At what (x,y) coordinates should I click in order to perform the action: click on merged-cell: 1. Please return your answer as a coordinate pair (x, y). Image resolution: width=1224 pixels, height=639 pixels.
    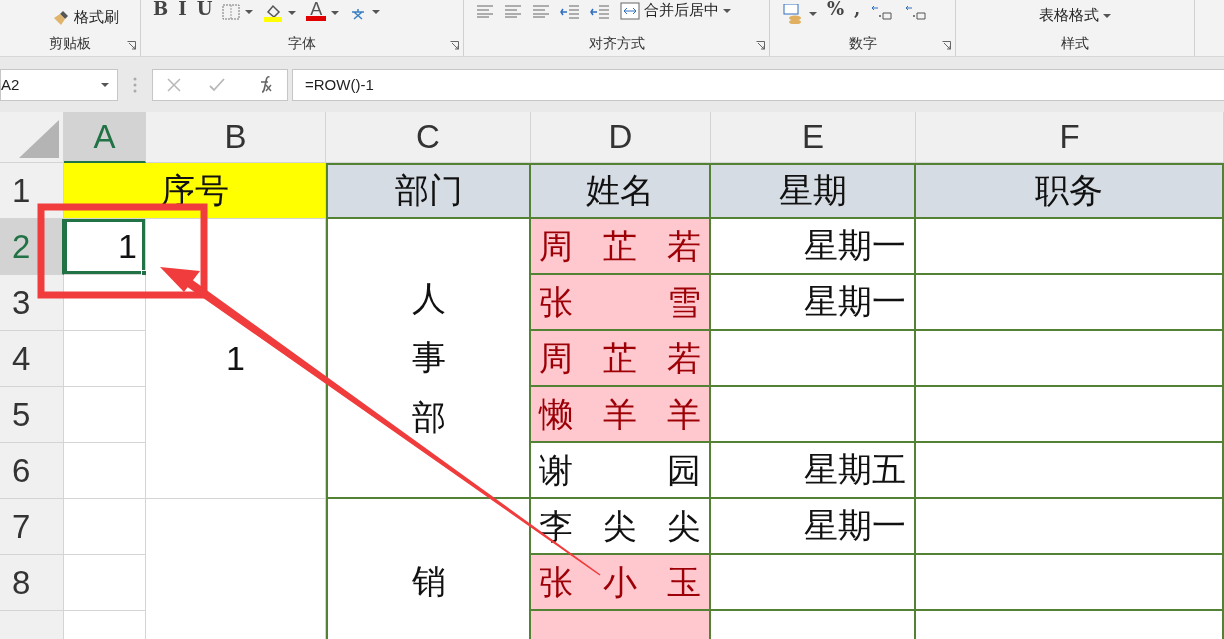
    Looking at the image, I should click on (236, 359).